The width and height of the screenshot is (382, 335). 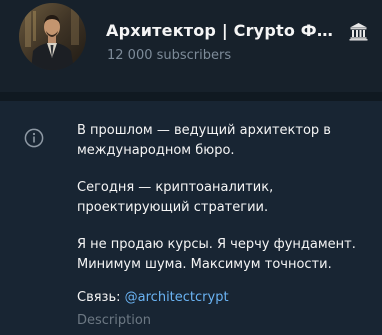 I want to click on description-section-label: Description, so click(x=114, y=320).